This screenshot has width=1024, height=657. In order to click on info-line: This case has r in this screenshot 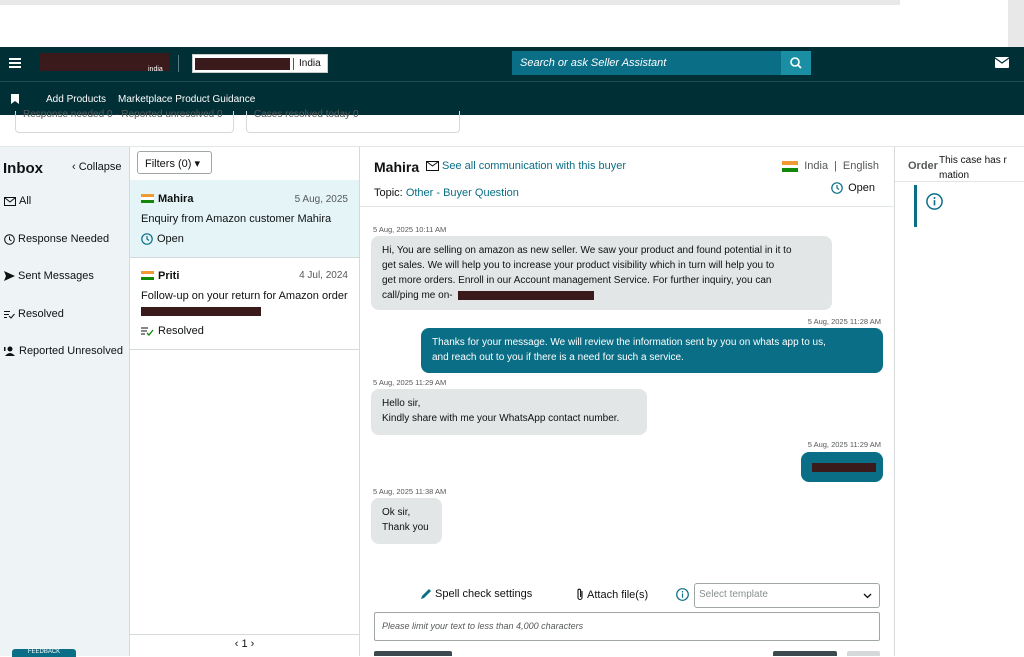, I will do `click(973, 160)`.